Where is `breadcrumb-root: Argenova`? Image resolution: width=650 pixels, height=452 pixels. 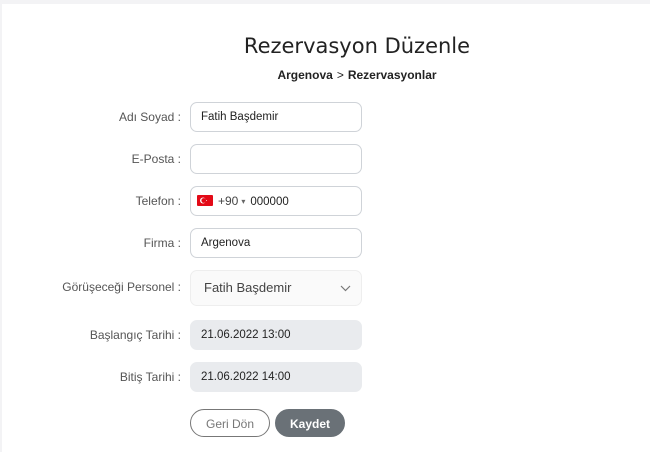 breadcrumb-root: Argenova is located at coordinates (304, 75).